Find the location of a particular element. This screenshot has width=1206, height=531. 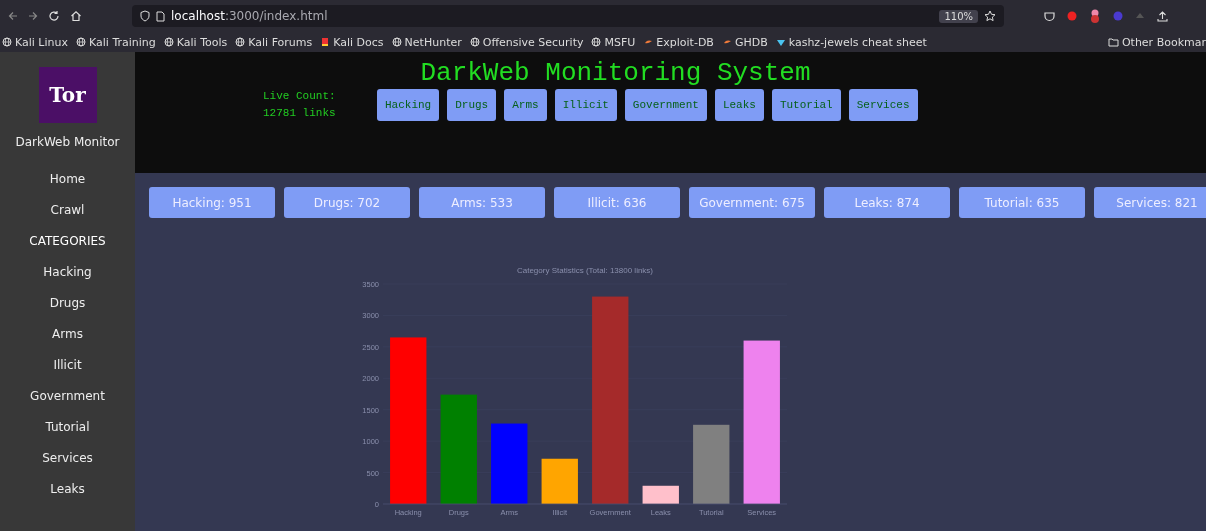

live-count-label: Live Count: is located at coordinates (300, 96).